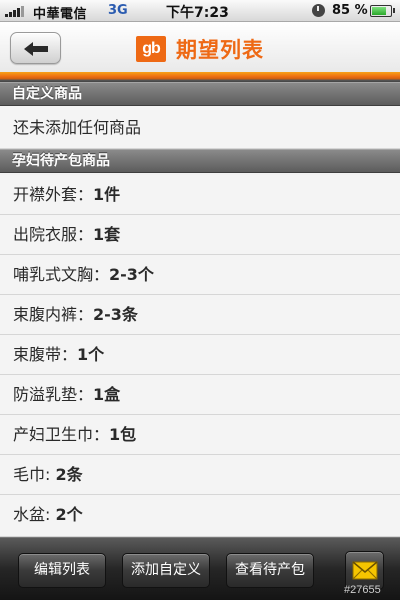  What do you see at coordinates (62, 570) in the screenshot?
I see `edit-list-button: 编辑列表` at bounding box center [62, 570].